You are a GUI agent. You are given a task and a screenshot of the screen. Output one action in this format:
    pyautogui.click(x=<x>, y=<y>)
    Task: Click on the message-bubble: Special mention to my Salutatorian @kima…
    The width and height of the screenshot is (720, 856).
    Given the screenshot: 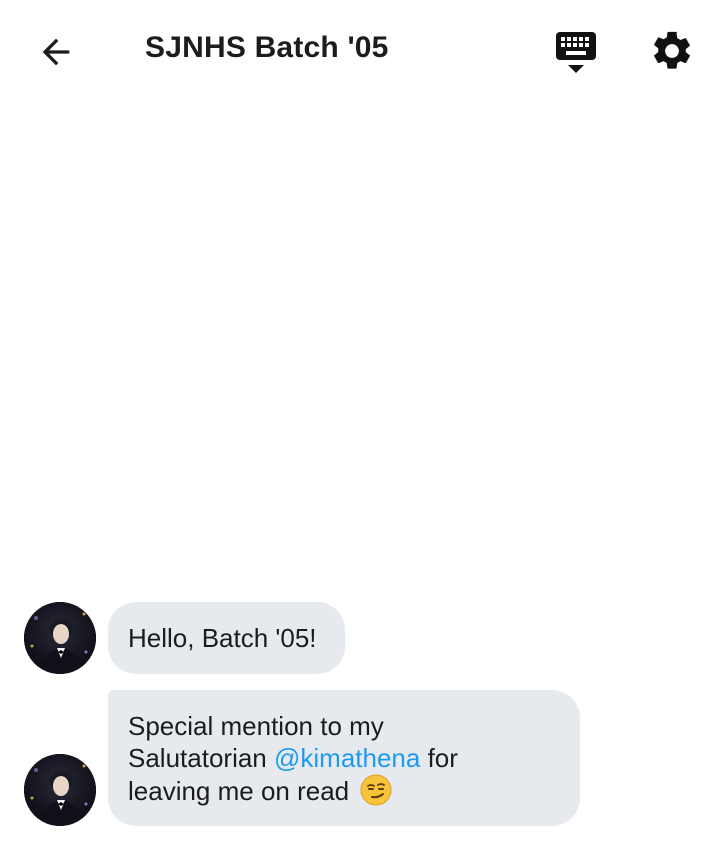 What is the action you would take?
    pyautogui.click(x=344, y=758)
    